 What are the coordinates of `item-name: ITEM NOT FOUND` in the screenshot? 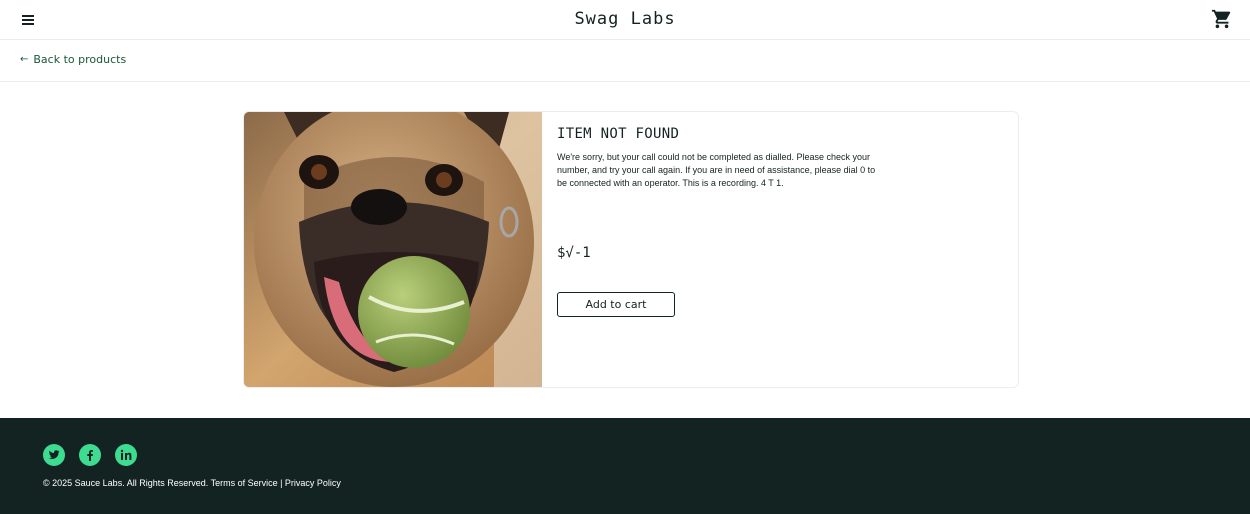 It's located at (618, 134).